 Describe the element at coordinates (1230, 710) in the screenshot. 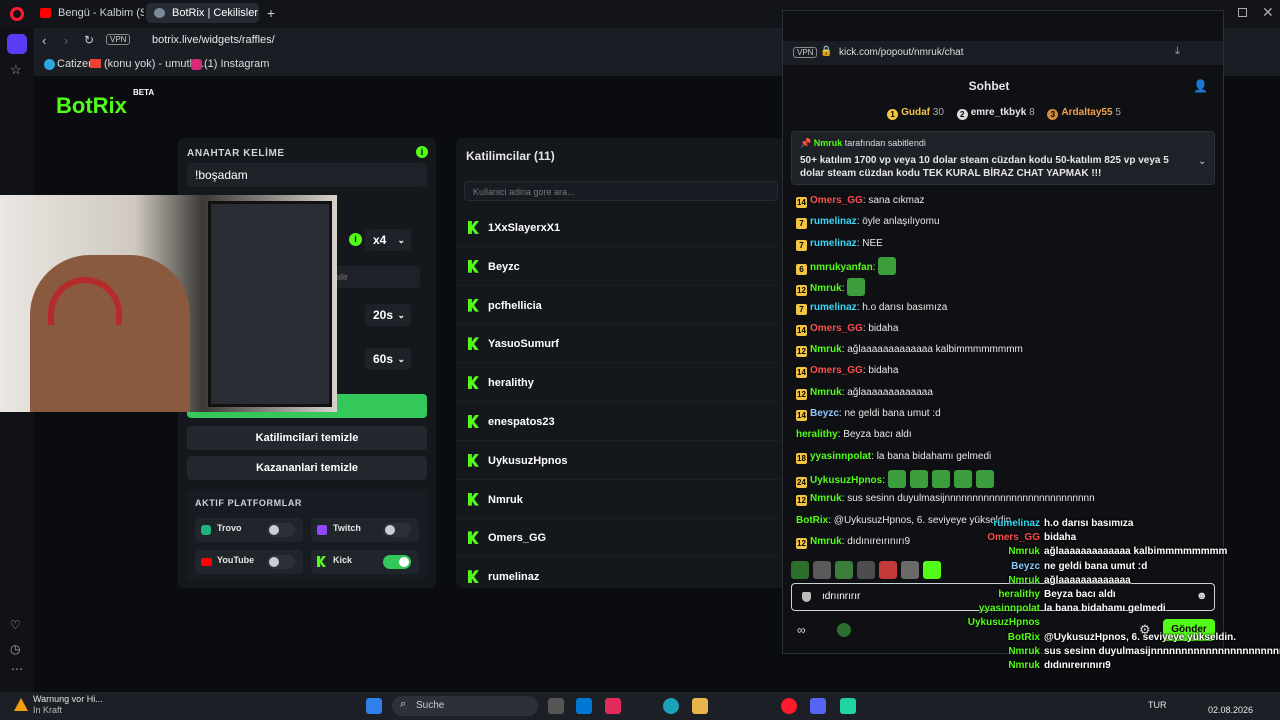

I see `tray-date: 02.08.2026` at that location.